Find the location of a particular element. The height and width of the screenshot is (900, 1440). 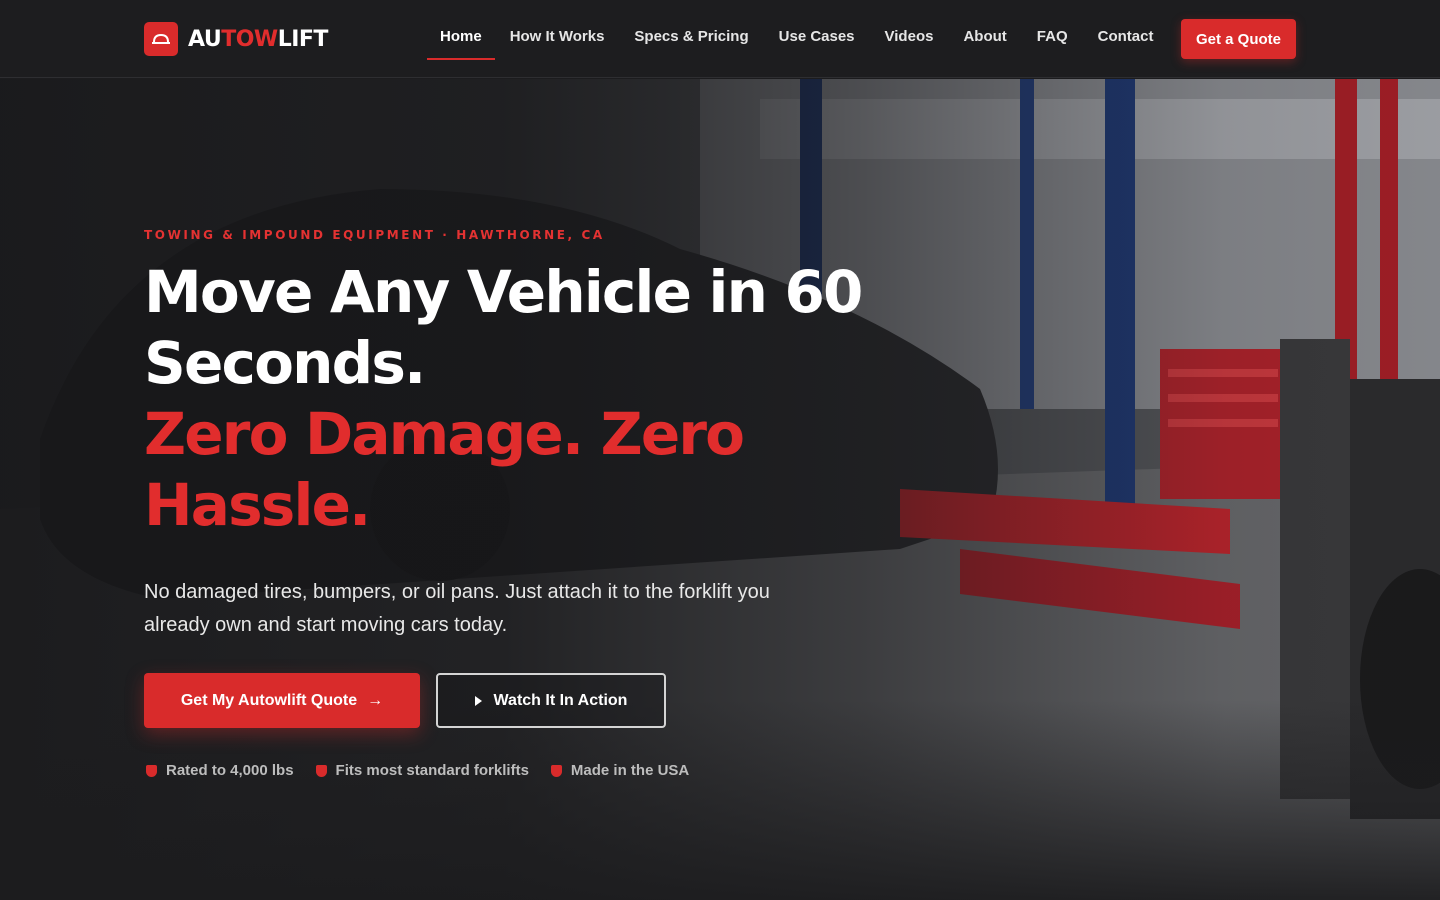

nav-item-home: Home is located at coordinates (461, 39).